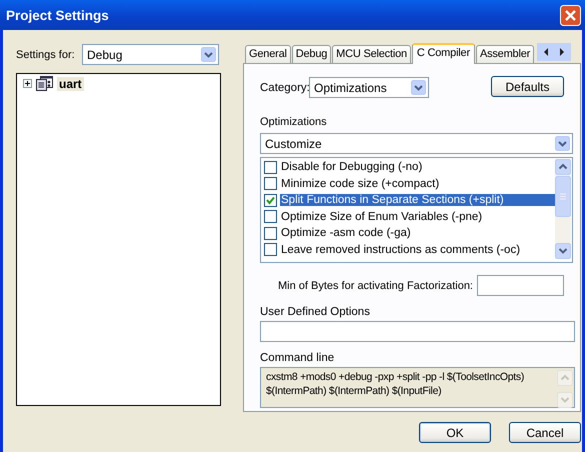 The height and width of the screenshot is (452, 585). What do you see at coordinates (375, 286) in the screenshot?
I see `field-label: Min of Bytes for activating Factorization:` at bounding box center [375, 286].